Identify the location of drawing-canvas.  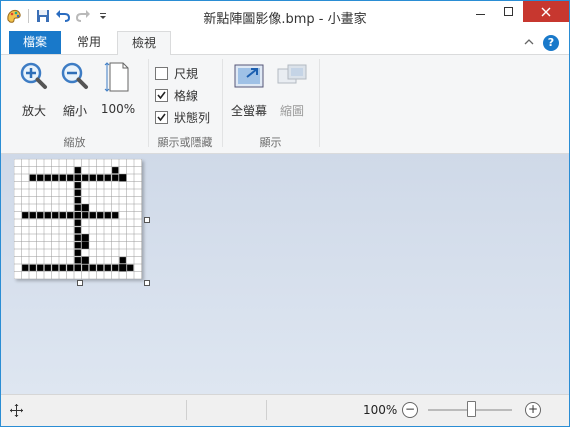
(78, 219).